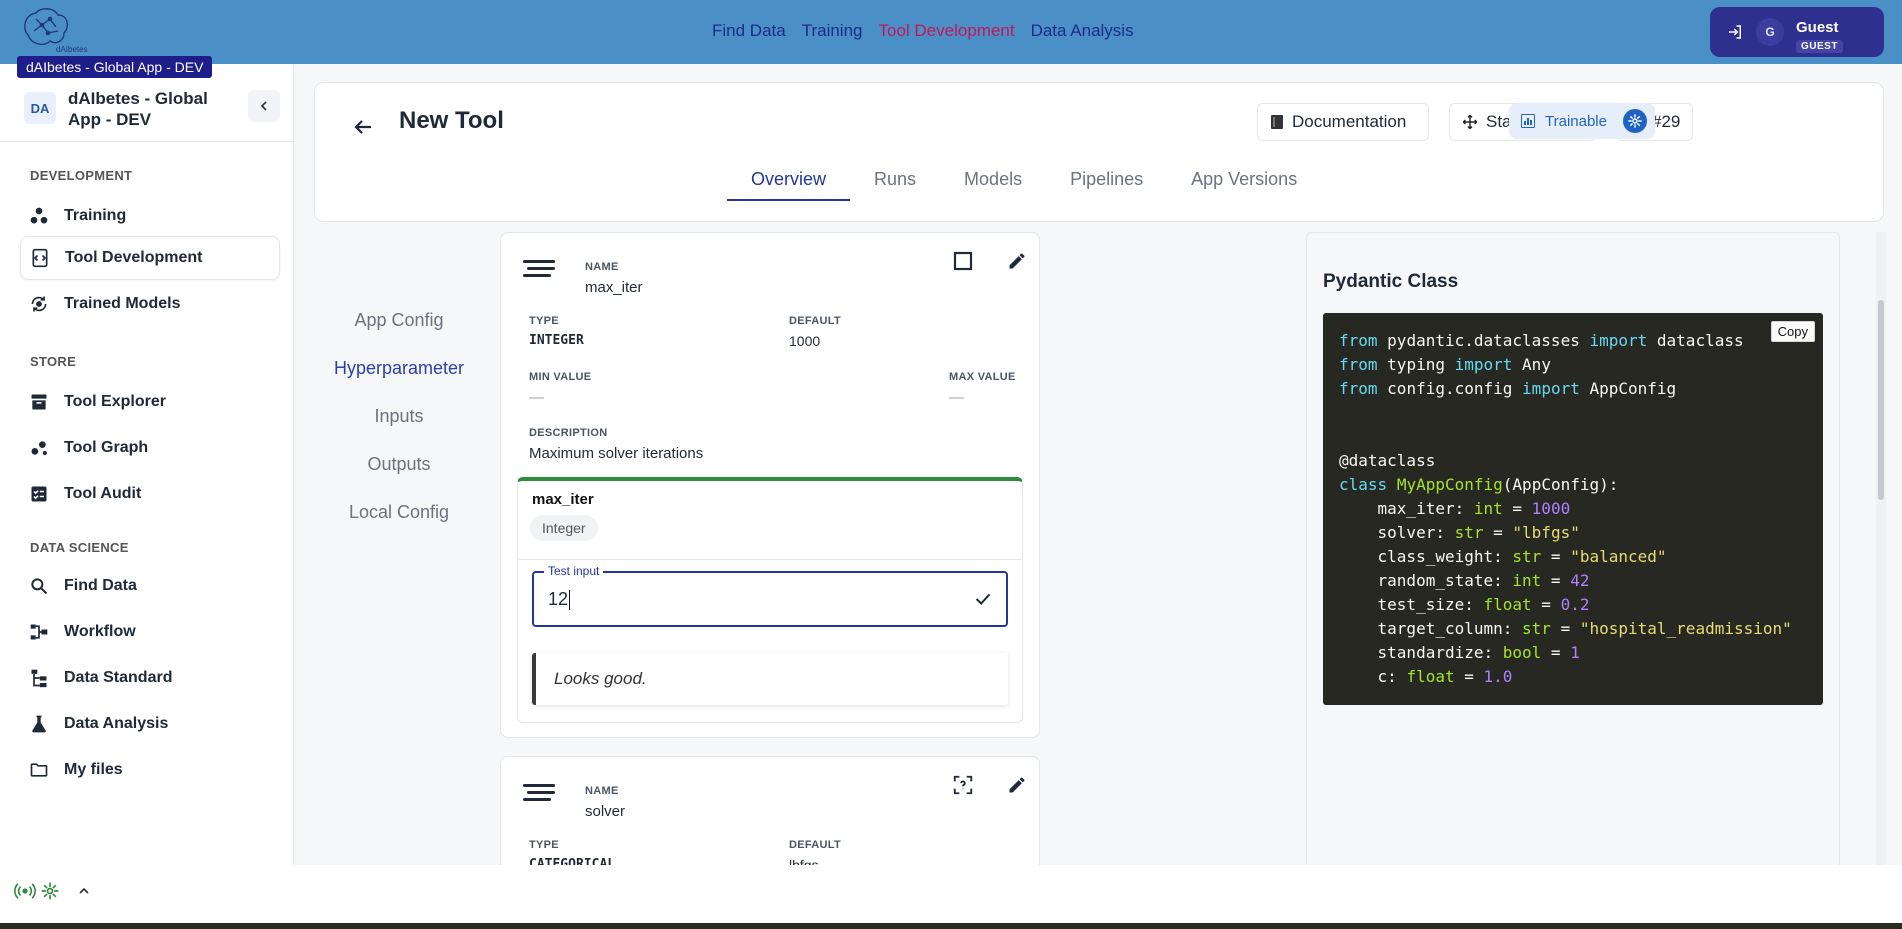  Describe the element at coordinates (568, 433) in the screenshot. I see `description-label: DESCRIPTION` at that location.